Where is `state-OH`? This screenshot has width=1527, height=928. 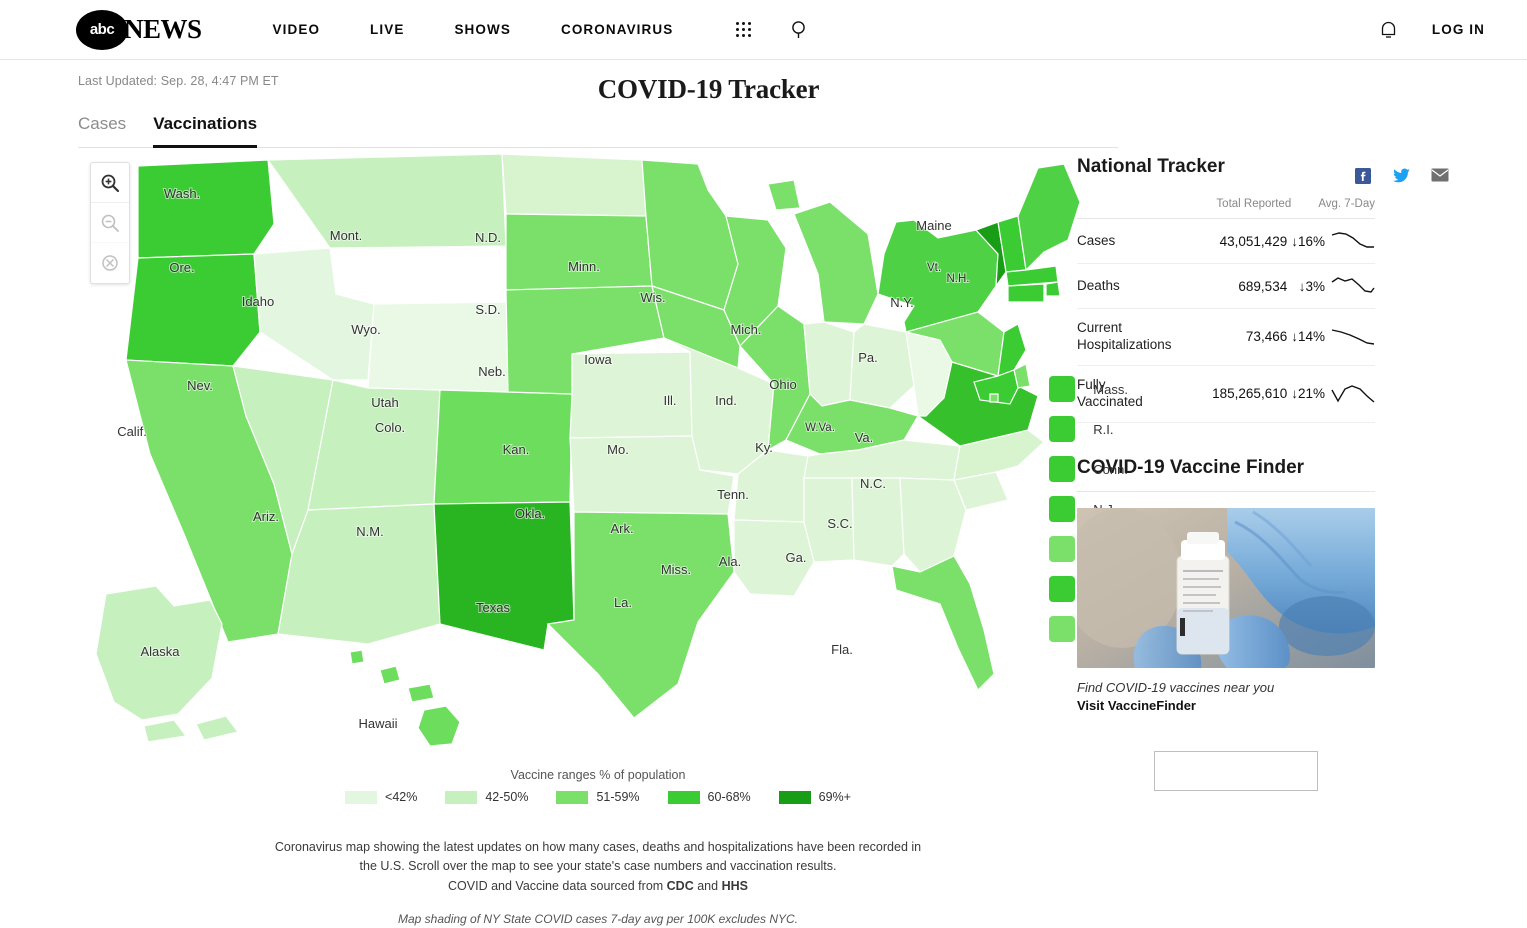
state-OH is located at coordinates (882, 366).